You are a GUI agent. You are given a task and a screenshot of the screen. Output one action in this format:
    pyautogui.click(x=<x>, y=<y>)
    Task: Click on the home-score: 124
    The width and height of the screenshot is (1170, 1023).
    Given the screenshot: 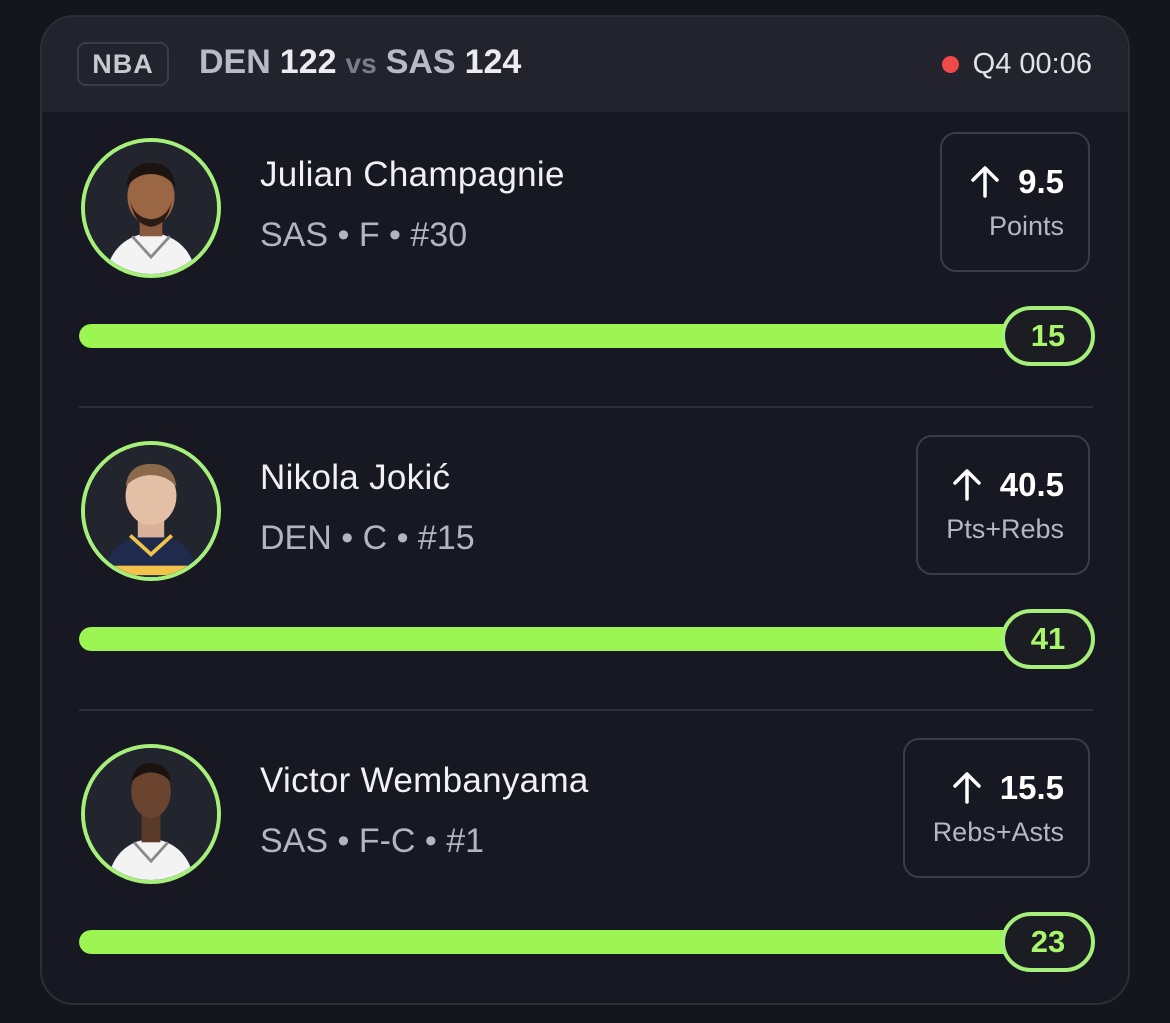 What is the action you would take?
    pyautogui.click(x=493, y=62)
    